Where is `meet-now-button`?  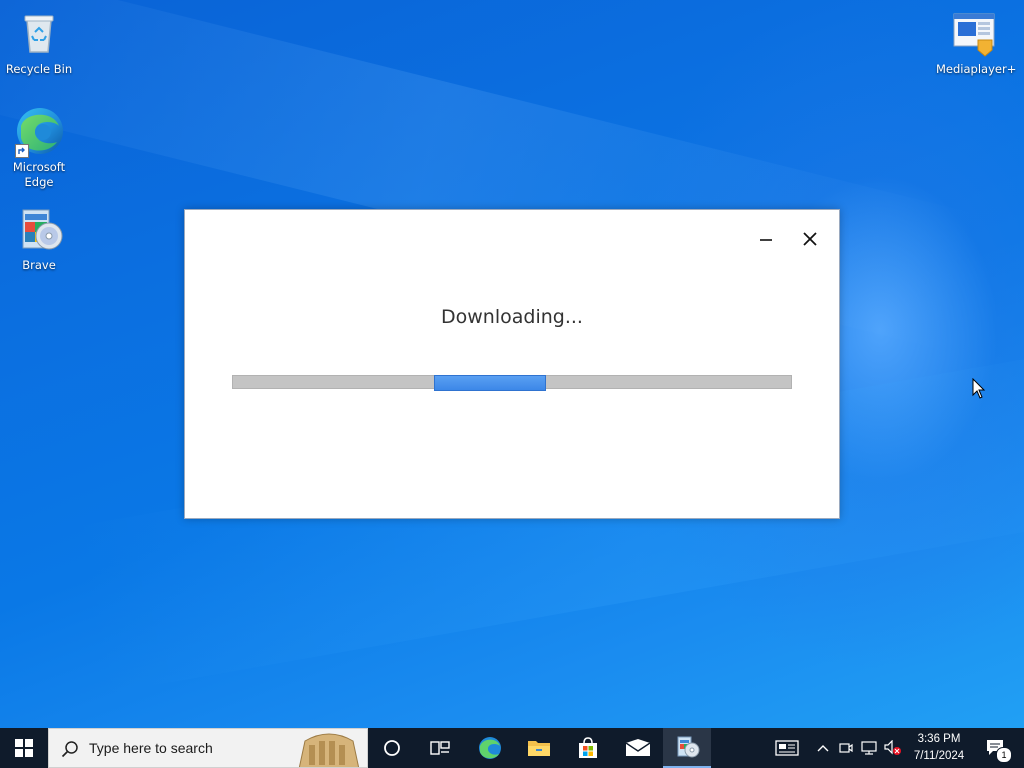 meet-now-button is located at coordinates (846, 748).